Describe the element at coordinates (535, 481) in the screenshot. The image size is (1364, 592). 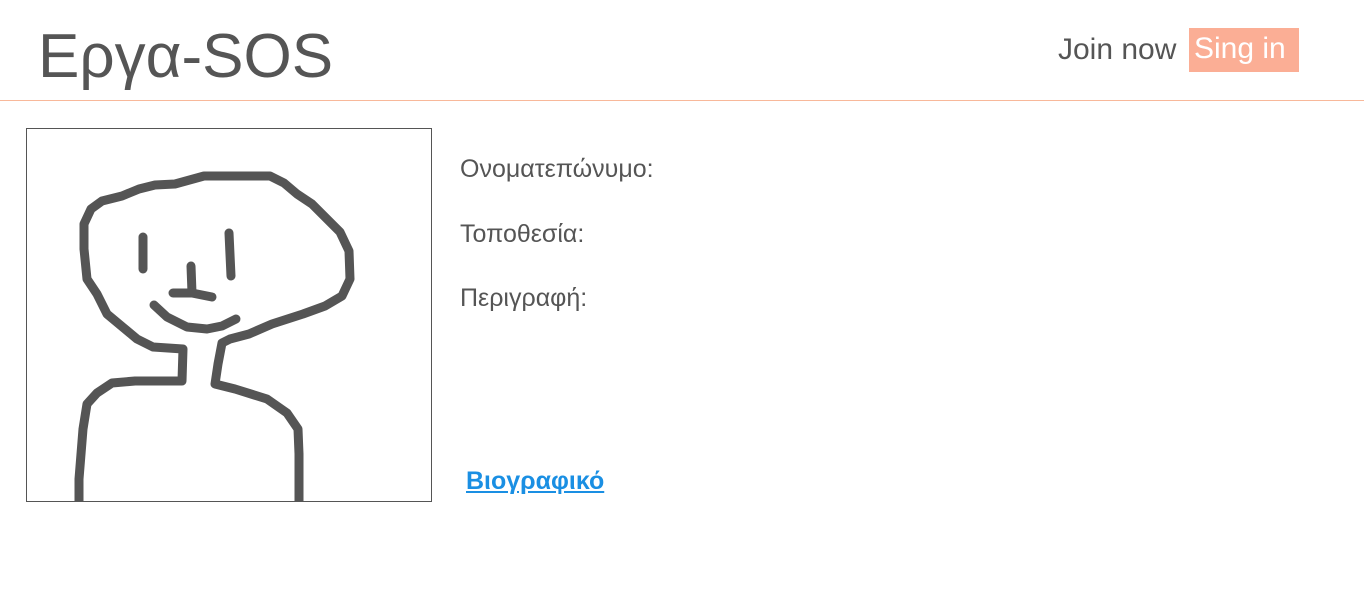
I see `cv-link: Βιογραφικό` at that location.